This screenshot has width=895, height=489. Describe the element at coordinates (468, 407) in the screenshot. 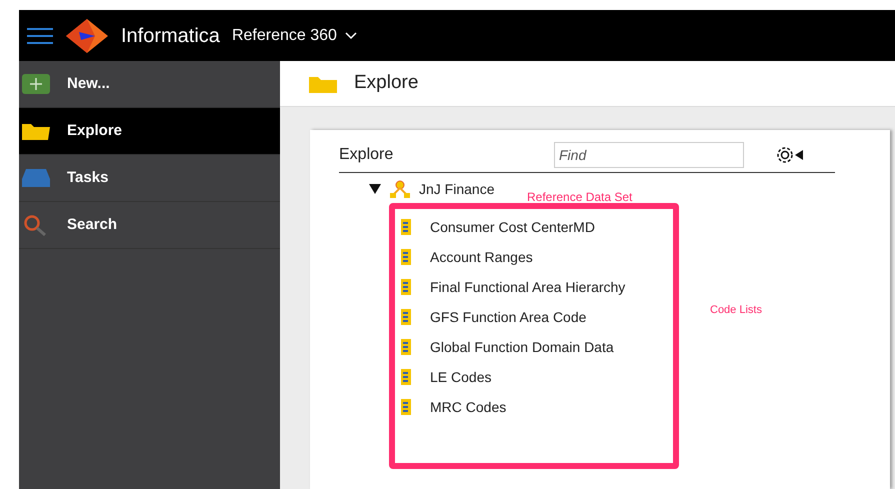

I see `tree-item: MRC Codes` at that location.